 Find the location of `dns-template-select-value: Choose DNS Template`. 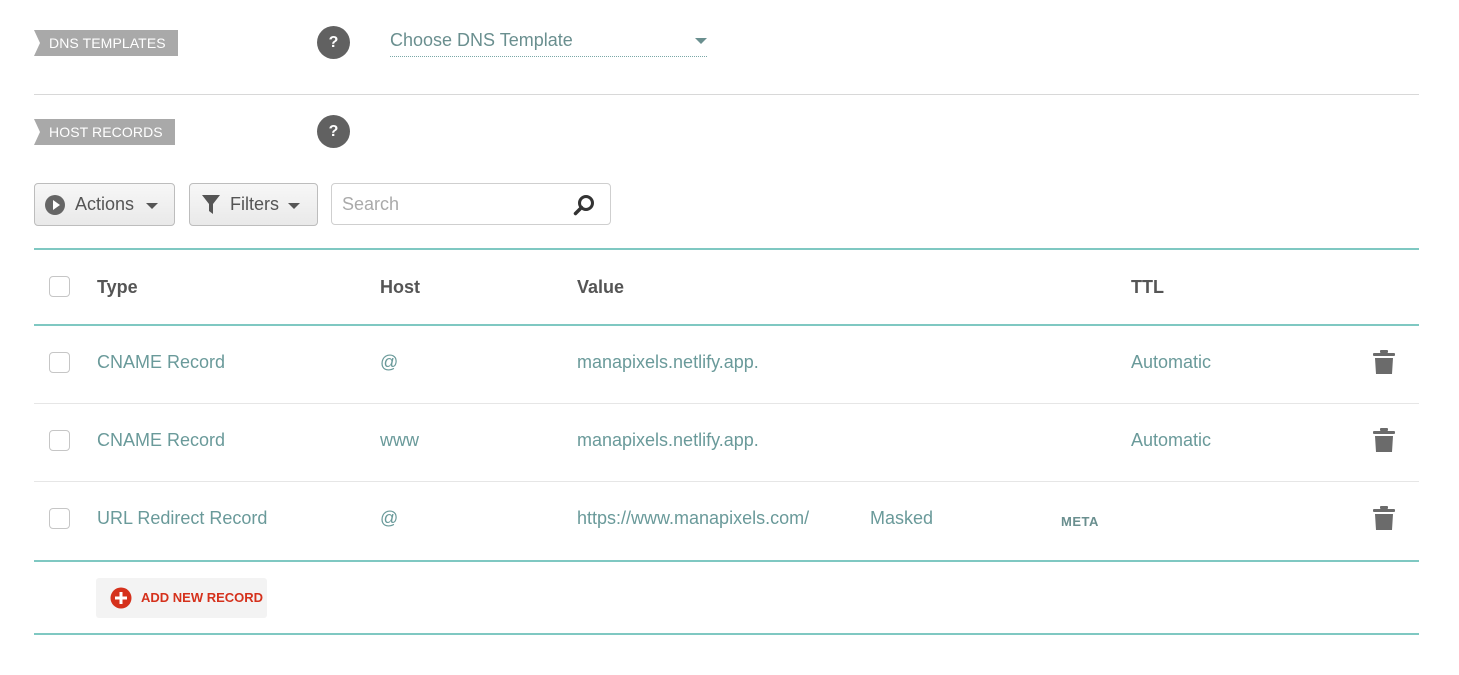

dns-template-select-value: Choose DNS Template is located at coordinates (481, 40).